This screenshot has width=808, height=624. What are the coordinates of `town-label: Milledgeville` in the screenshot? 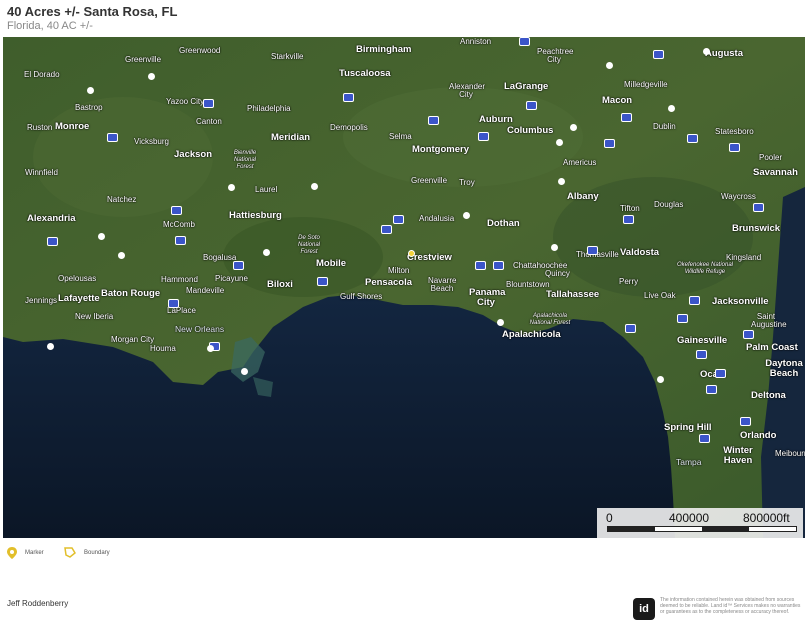 It's located at (646, 84).